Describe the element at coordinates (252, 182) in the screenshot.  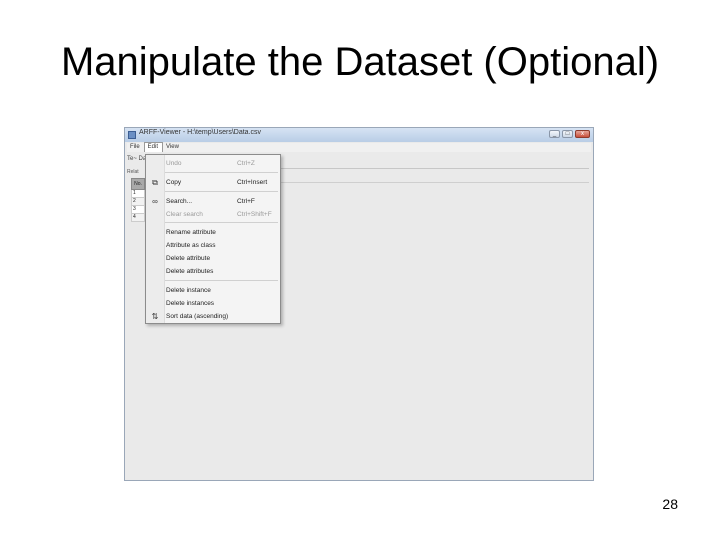
I see `menu-item-shortcut: Ctrl+Insert` at that location.